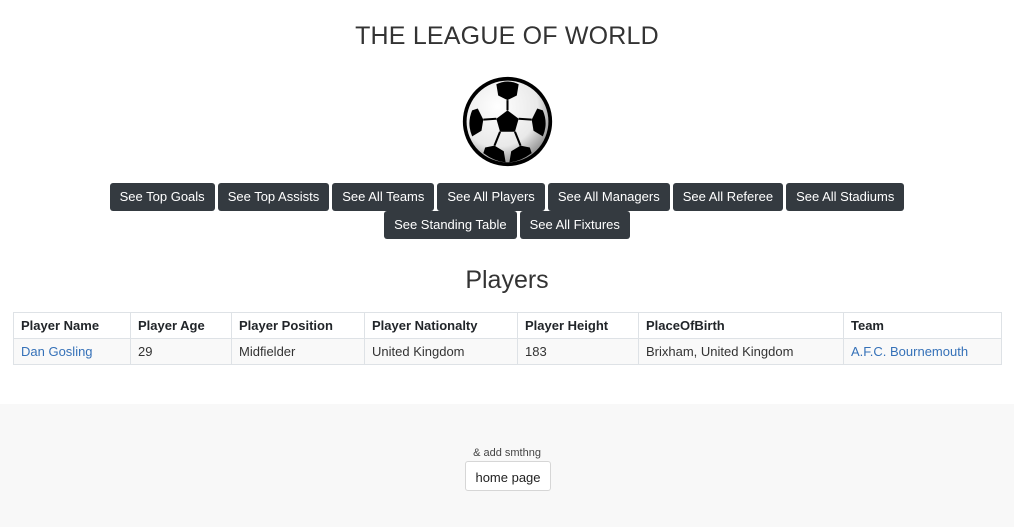  What do you see at coordinates (441, 351) in the screenshot?
I see `cell-player-nationality: United Kingdom` at bounding box center [441, 351].